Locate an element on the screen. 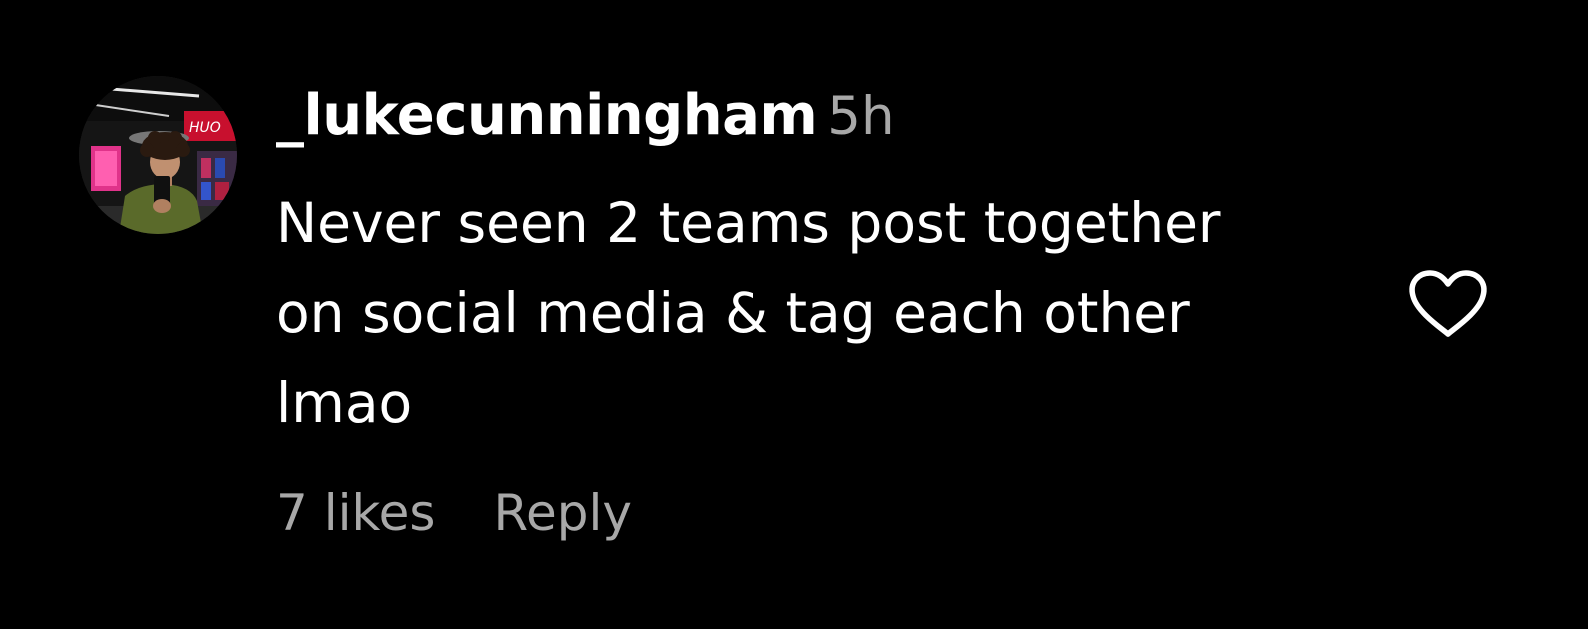  heart-outline-icon is located at coordinates (1448, 303).